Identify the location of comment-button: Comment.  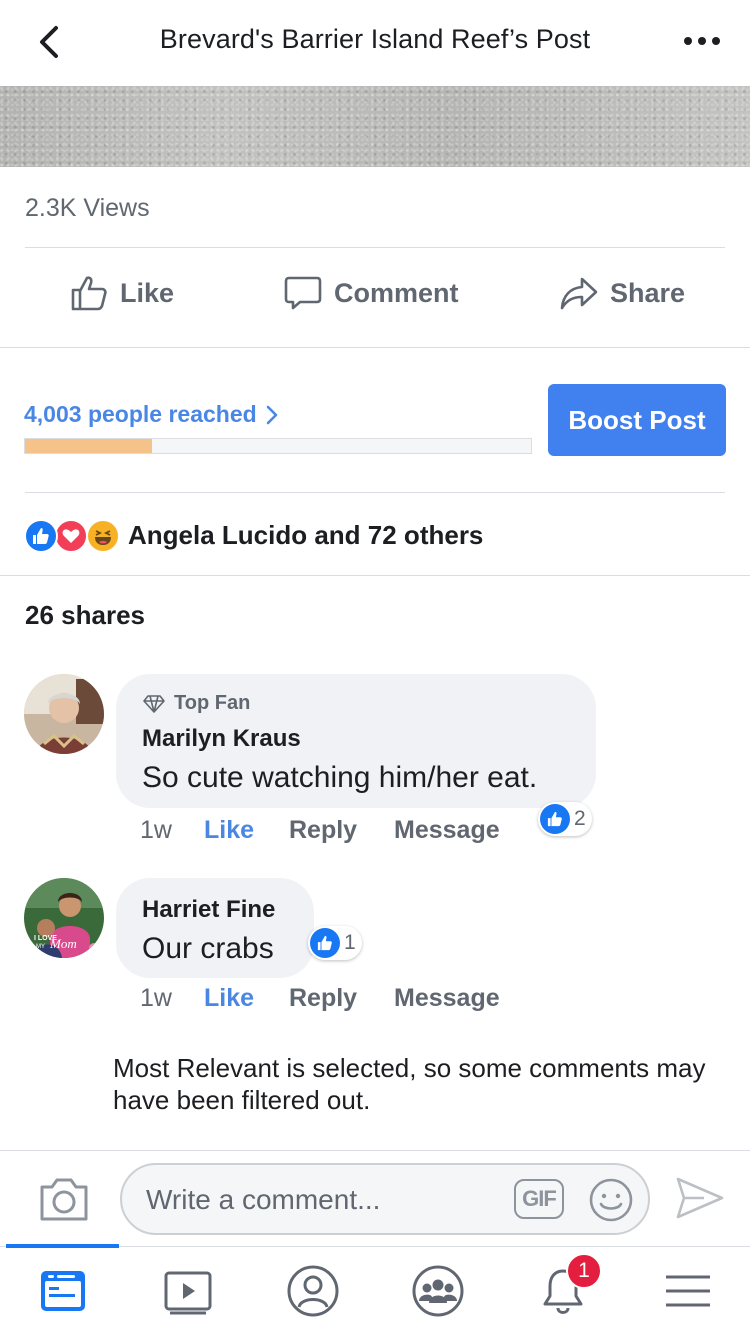
(371, 293).